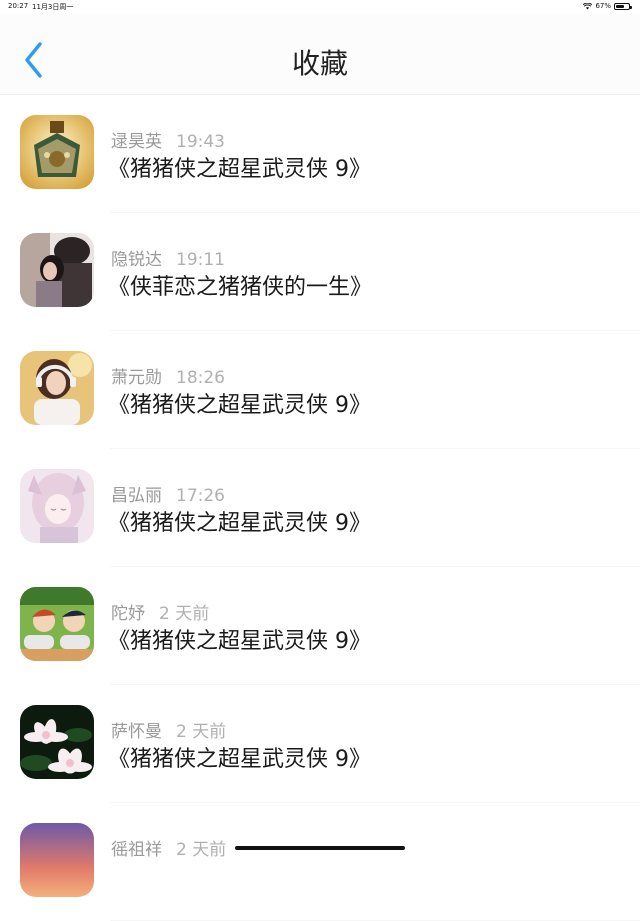  Describe the element at coordinates (320, 862) in the screenshot. I see `list-item: 徭祖祥 2 天前` at that location.